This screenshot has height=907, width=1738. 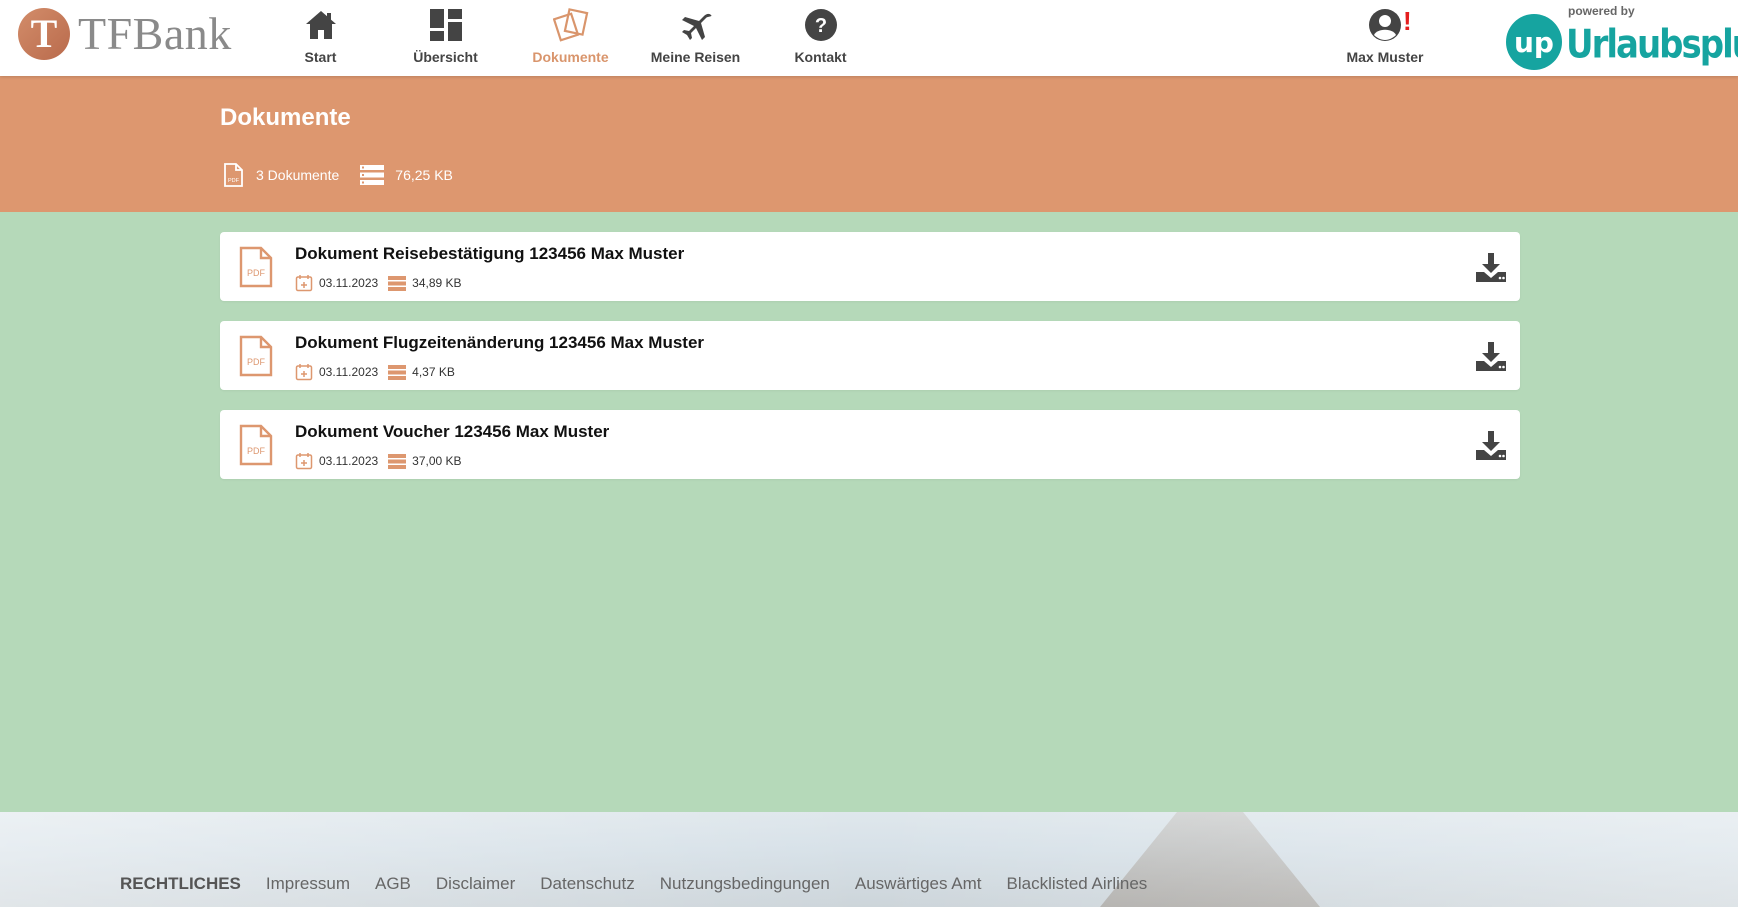 What do you see at coordinates (475, 884) in the screenshot?
I see `footer-link-disclaimer: Disclaimer` at bounding box center [475, 884].